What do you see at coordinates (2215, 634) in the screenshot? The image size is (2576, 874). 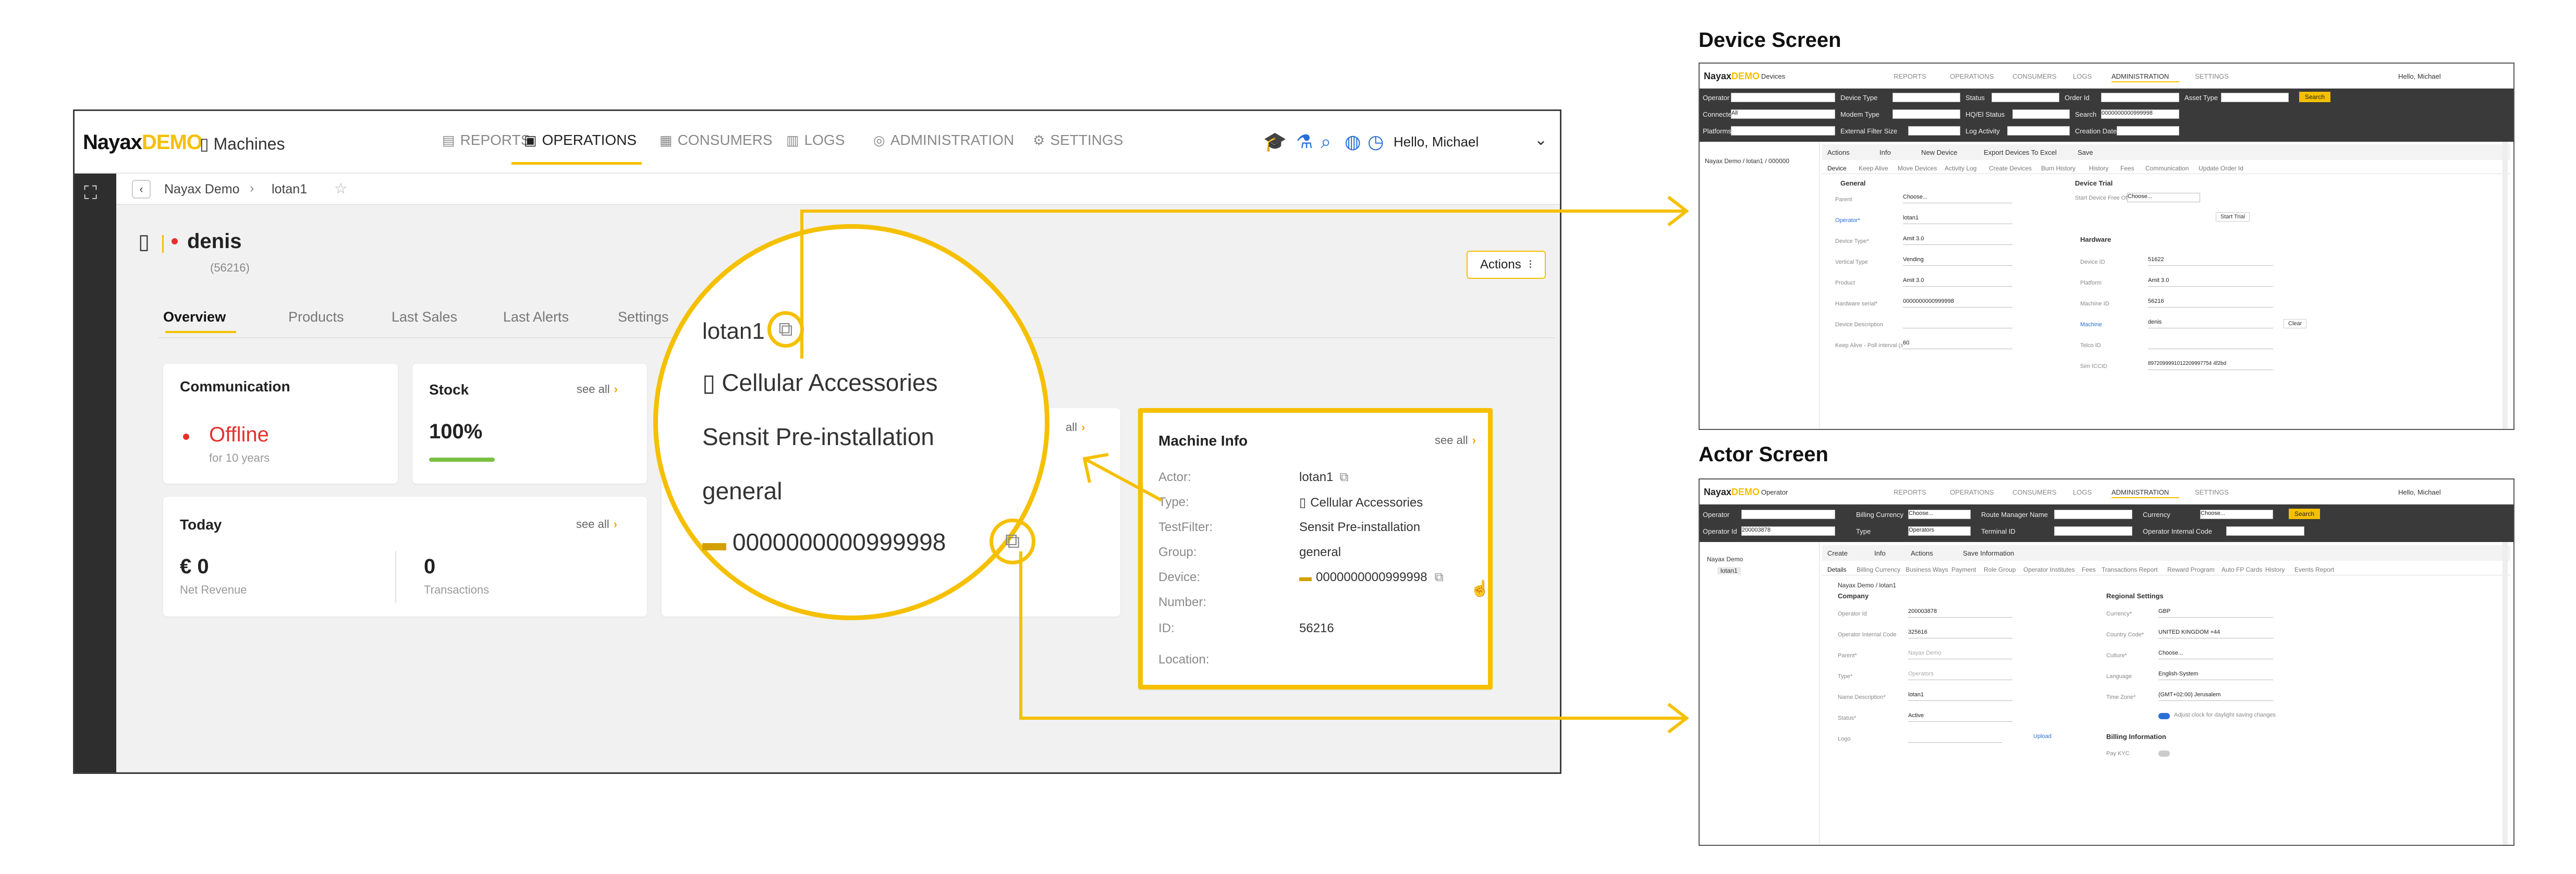 I see `actor-field-country: UNITED KINGDOM +44` at bounding box center [2215, 634].